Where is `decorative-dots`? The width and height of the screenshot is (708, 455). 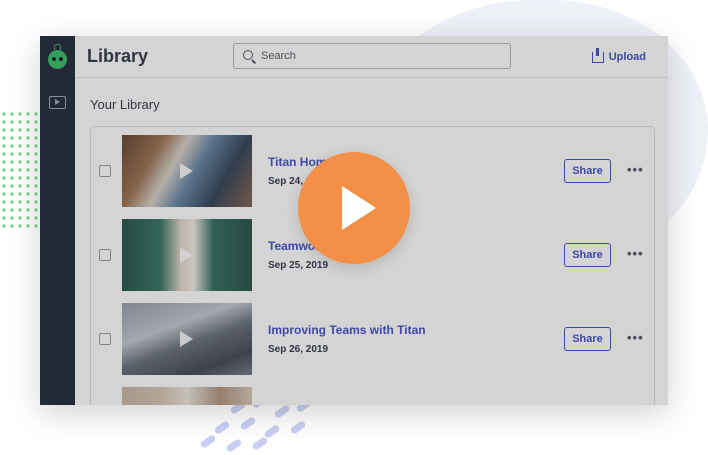 decorative-dots is located at coordinates (21, 170).